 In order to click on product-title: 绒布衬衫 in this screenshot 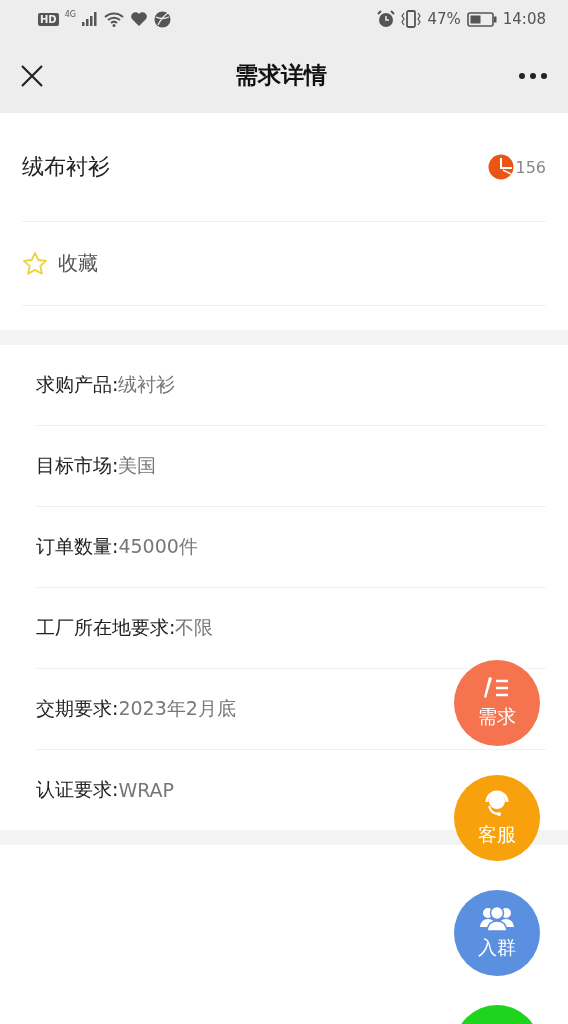, I will do `click(66, 167)`.